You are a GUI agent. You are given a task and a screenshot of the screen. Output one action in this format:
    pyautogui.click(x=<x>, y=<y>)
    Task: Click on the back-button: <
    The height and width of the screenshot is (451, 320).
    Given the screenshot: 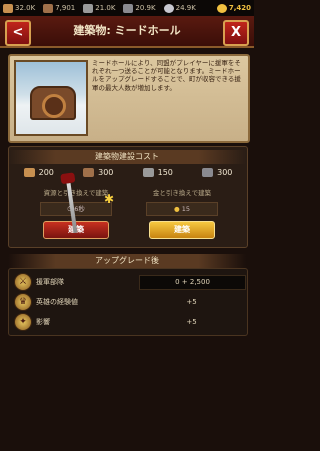 What is the action you would take?
    pyautogui.click(x=18, y=33)
    